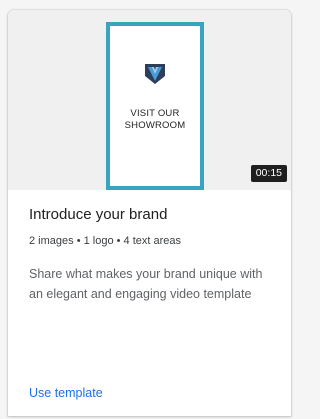 The image size is (320, 419). What do you see at coordinates (105, 241) in the screenshot?
I see `template-meta: 2 images • 1 logo • 4 text areas` at bounding box center [105, 241].